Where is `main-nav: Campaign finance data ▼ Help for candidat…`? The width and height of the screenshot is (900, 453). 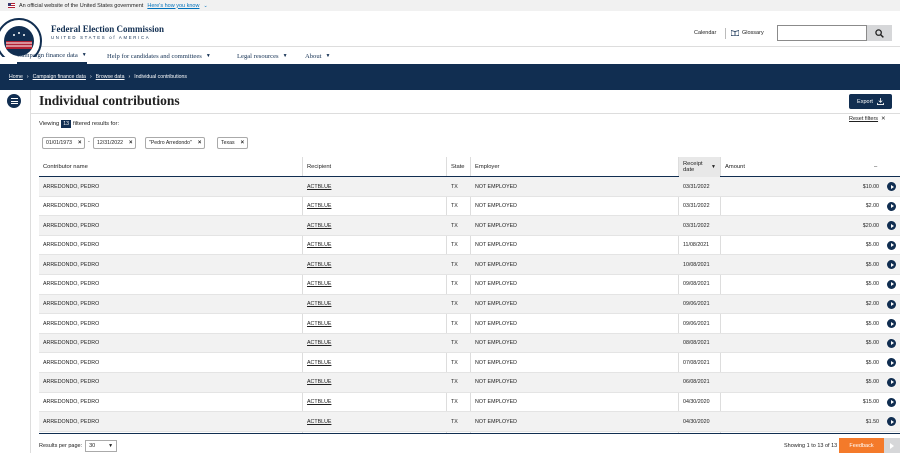 main-nav: Campaign finance data ▼ Help for candidat… is located at coordinates (450, 56).